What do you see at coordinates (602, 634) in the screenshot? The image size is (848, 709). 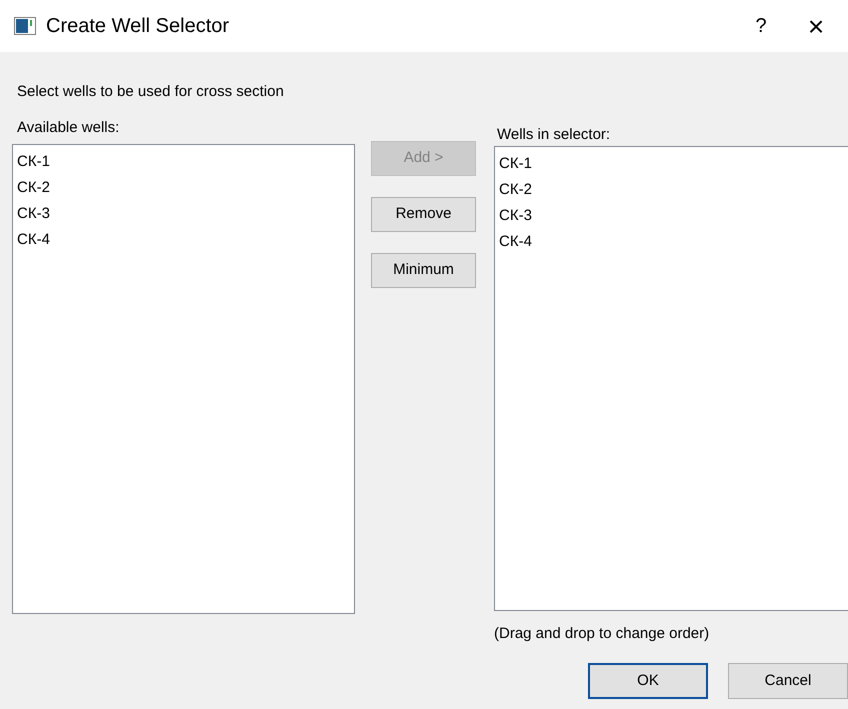 I see `hint-text: (Drag and drop to change order)` at bounding box center [602, 634].